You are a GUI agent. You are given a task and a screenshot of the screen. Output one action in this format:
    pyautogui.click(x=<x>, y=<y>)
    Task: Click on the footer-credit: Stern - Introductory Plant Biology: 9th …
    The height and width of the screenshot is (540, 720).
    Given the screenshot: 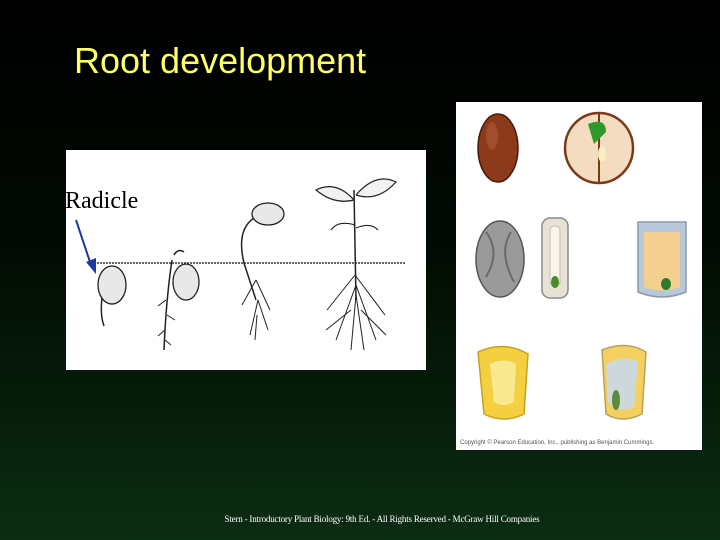 What is the action you would take?
    pyautogui.click(x=360, y=519)
    